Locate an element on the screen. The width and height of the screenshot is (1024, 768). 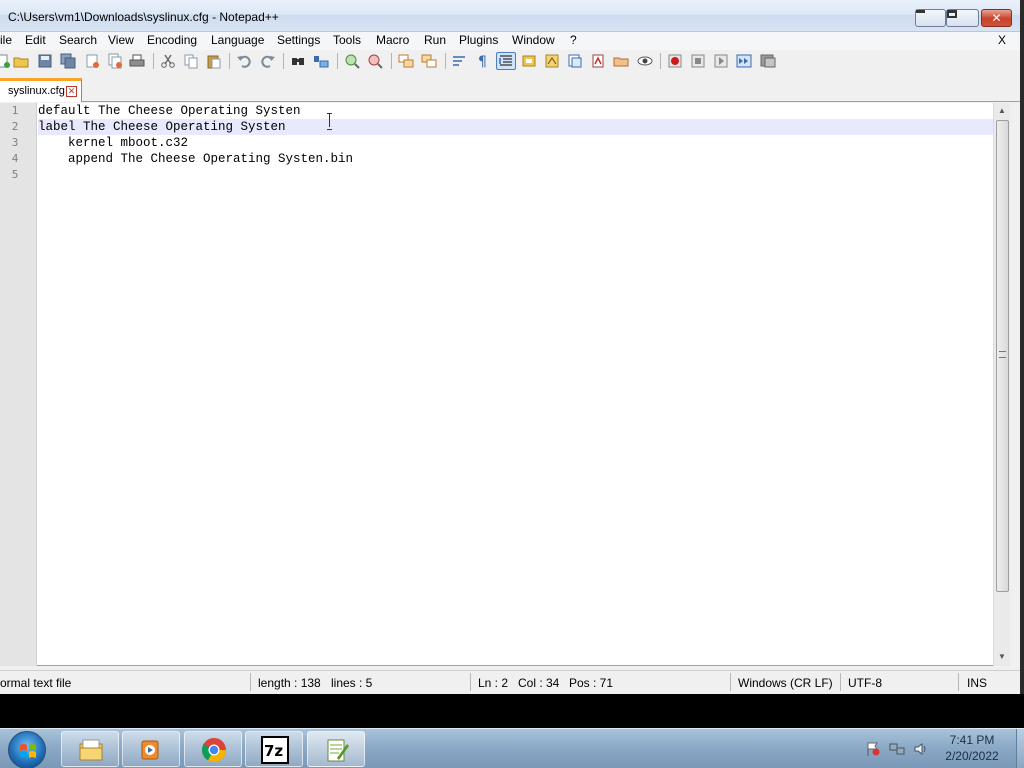
clock-time: 7:41 PM is located at coordinates (972, 740).